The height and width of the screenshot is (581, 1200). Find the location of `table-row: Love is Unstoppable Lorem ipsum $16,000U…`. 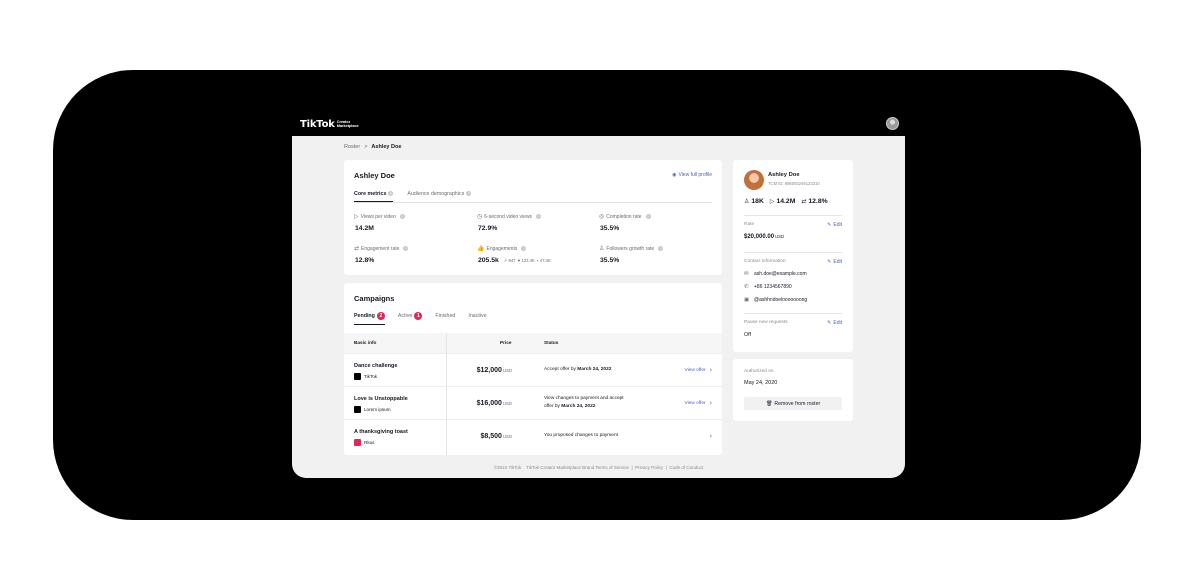

table-row: Love is Unstoppable Lorem ipsum $16,000U… is located at coordinates (533, 402).